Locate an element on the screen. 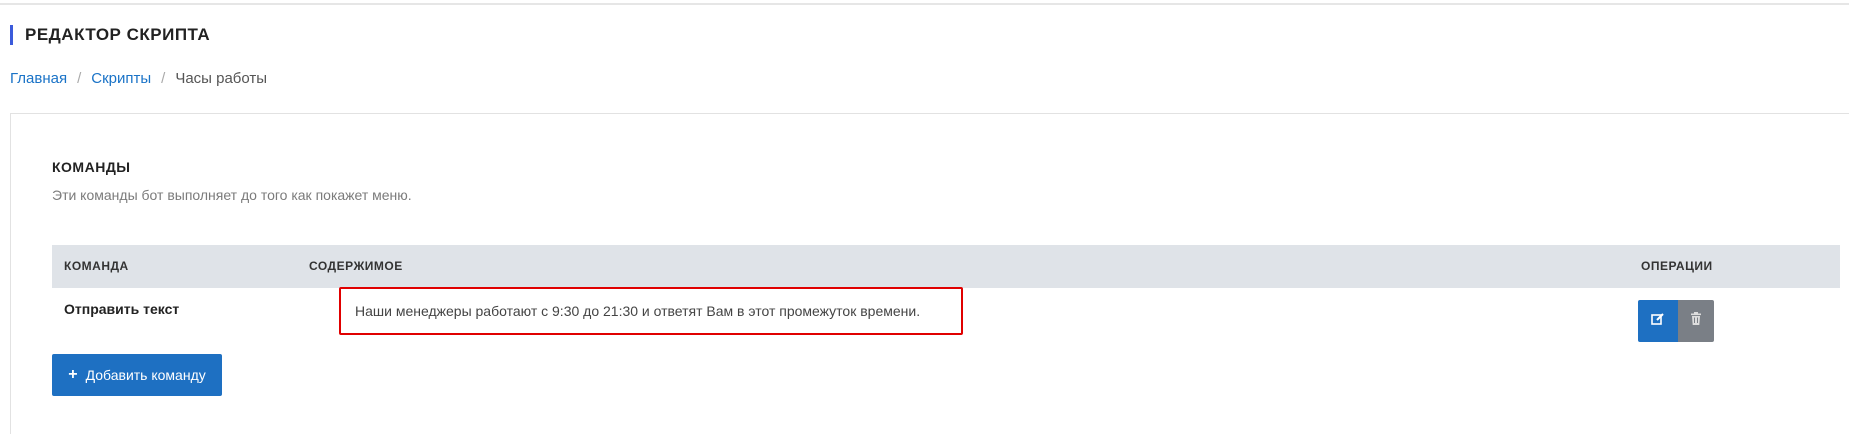  breadcrumb-link-home: Главная is located at coordinates (38, 78).